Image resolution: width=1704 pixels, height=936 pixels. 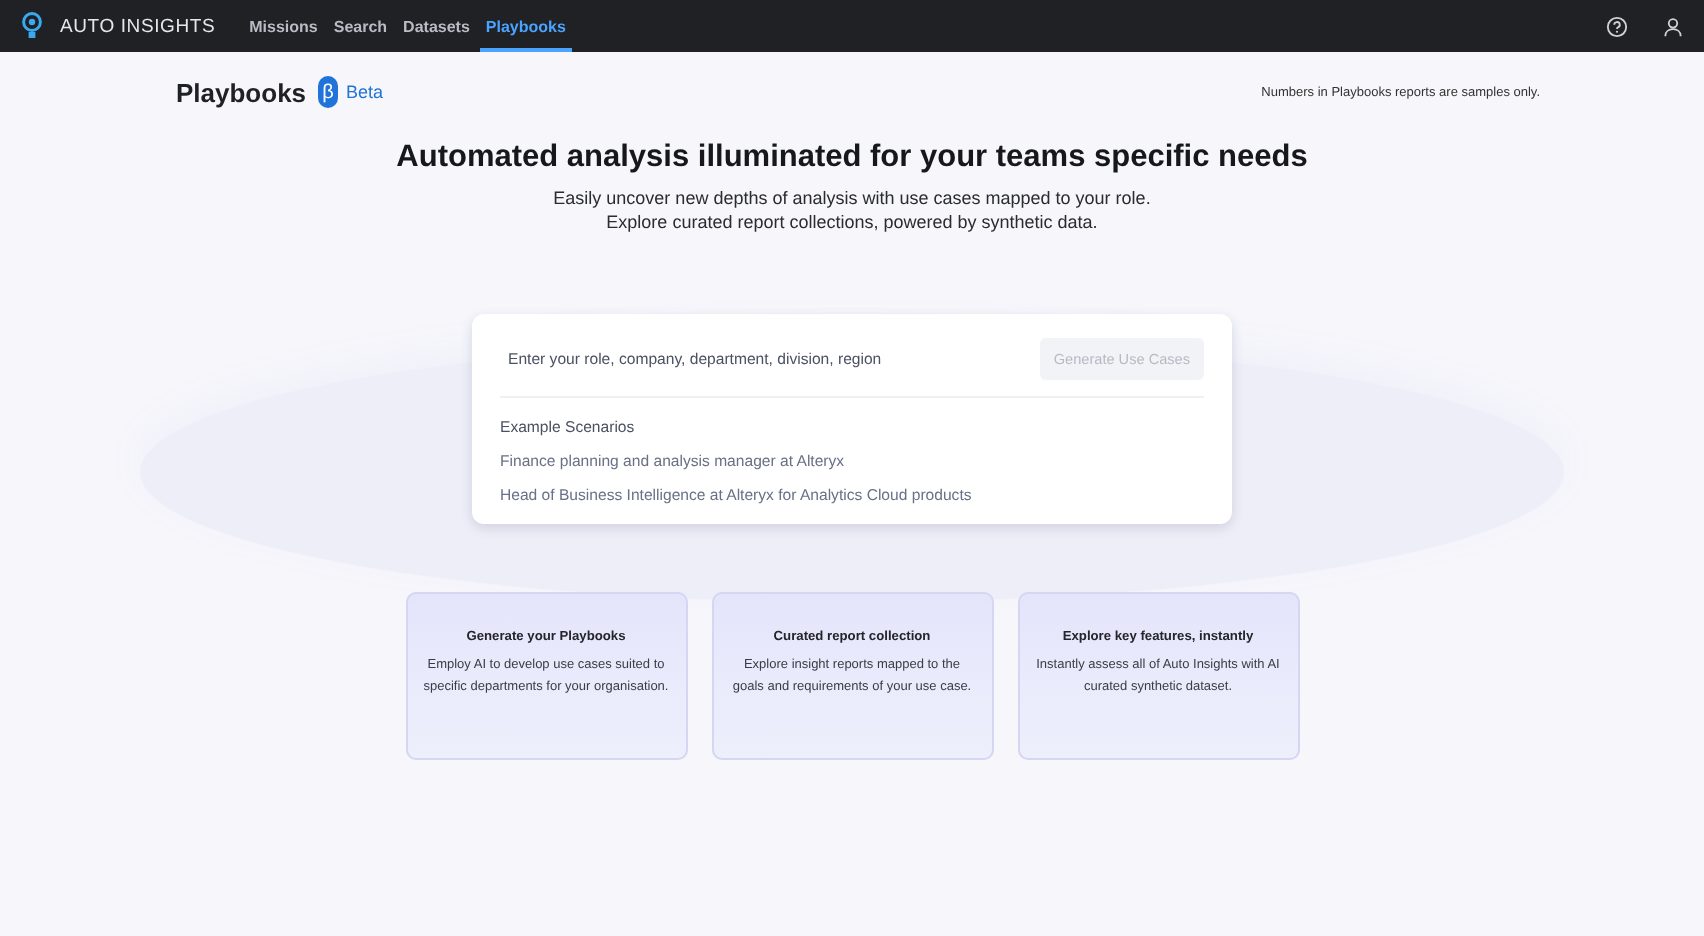 What do you see at coordinates (360, 26) in the screenshot?
I see `nav-tab: Search` at bounding box center [360, 26].